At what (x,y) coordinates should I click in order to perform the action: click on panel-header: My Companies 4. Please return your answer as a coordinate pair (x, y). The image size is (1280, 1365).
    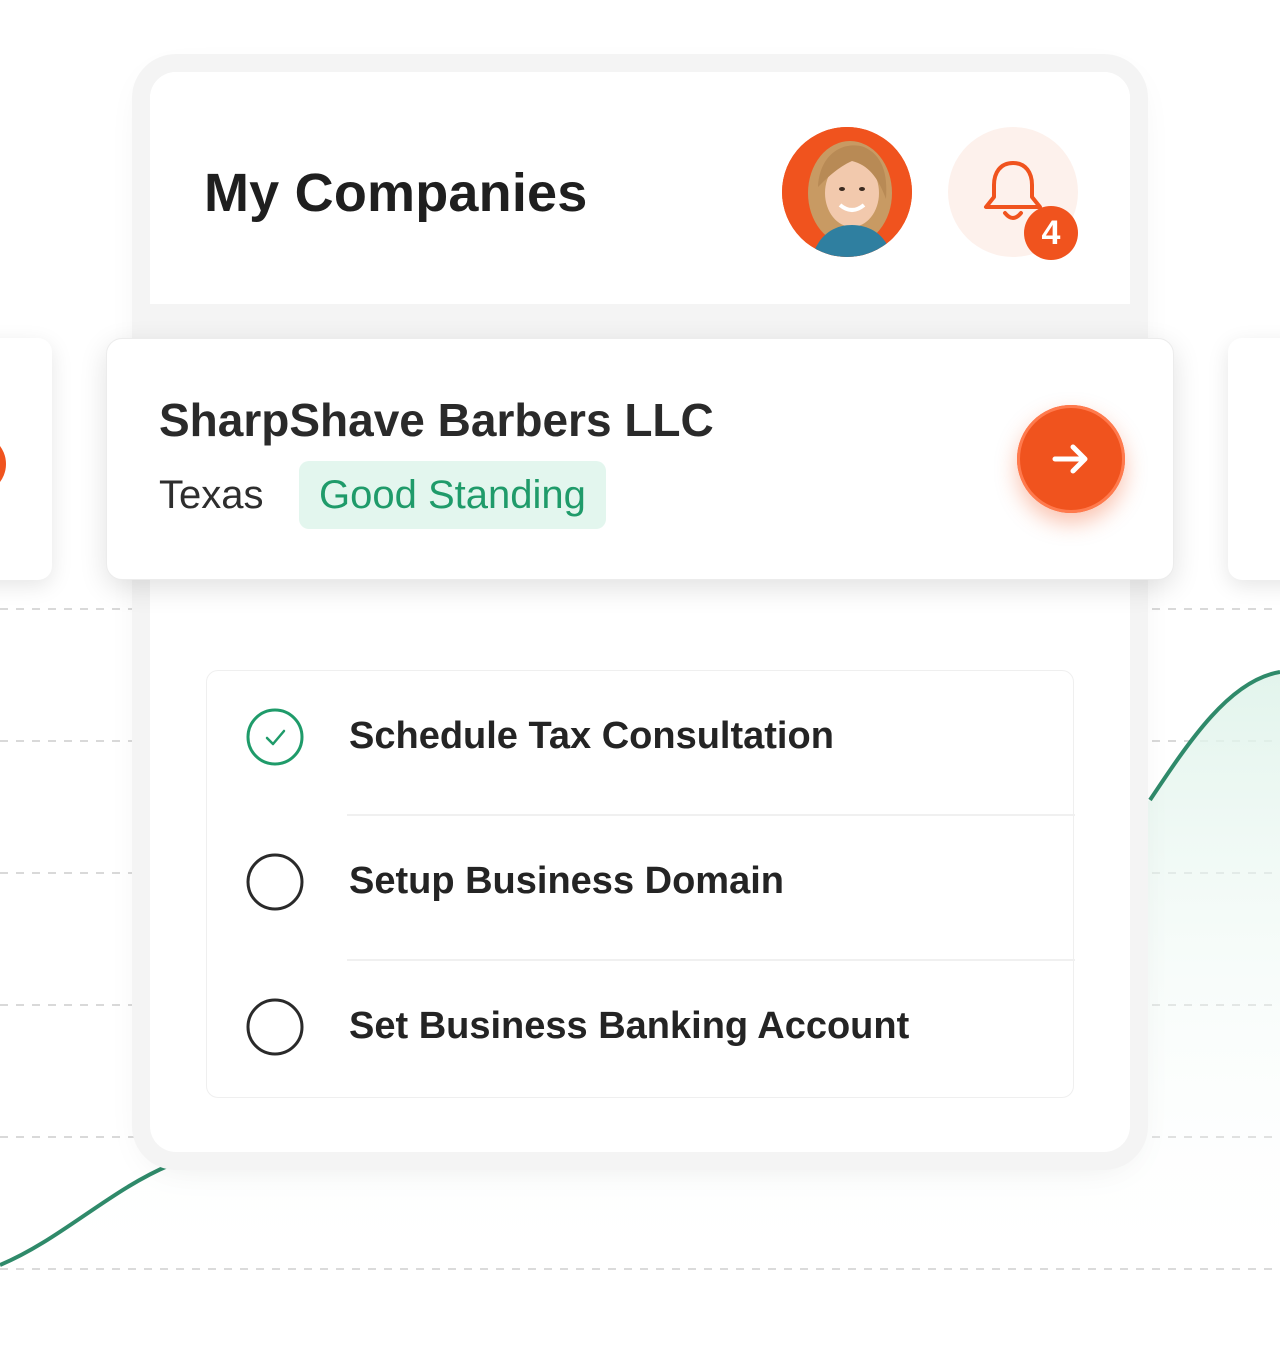
    Looking at the image, I should click on (640, 188).